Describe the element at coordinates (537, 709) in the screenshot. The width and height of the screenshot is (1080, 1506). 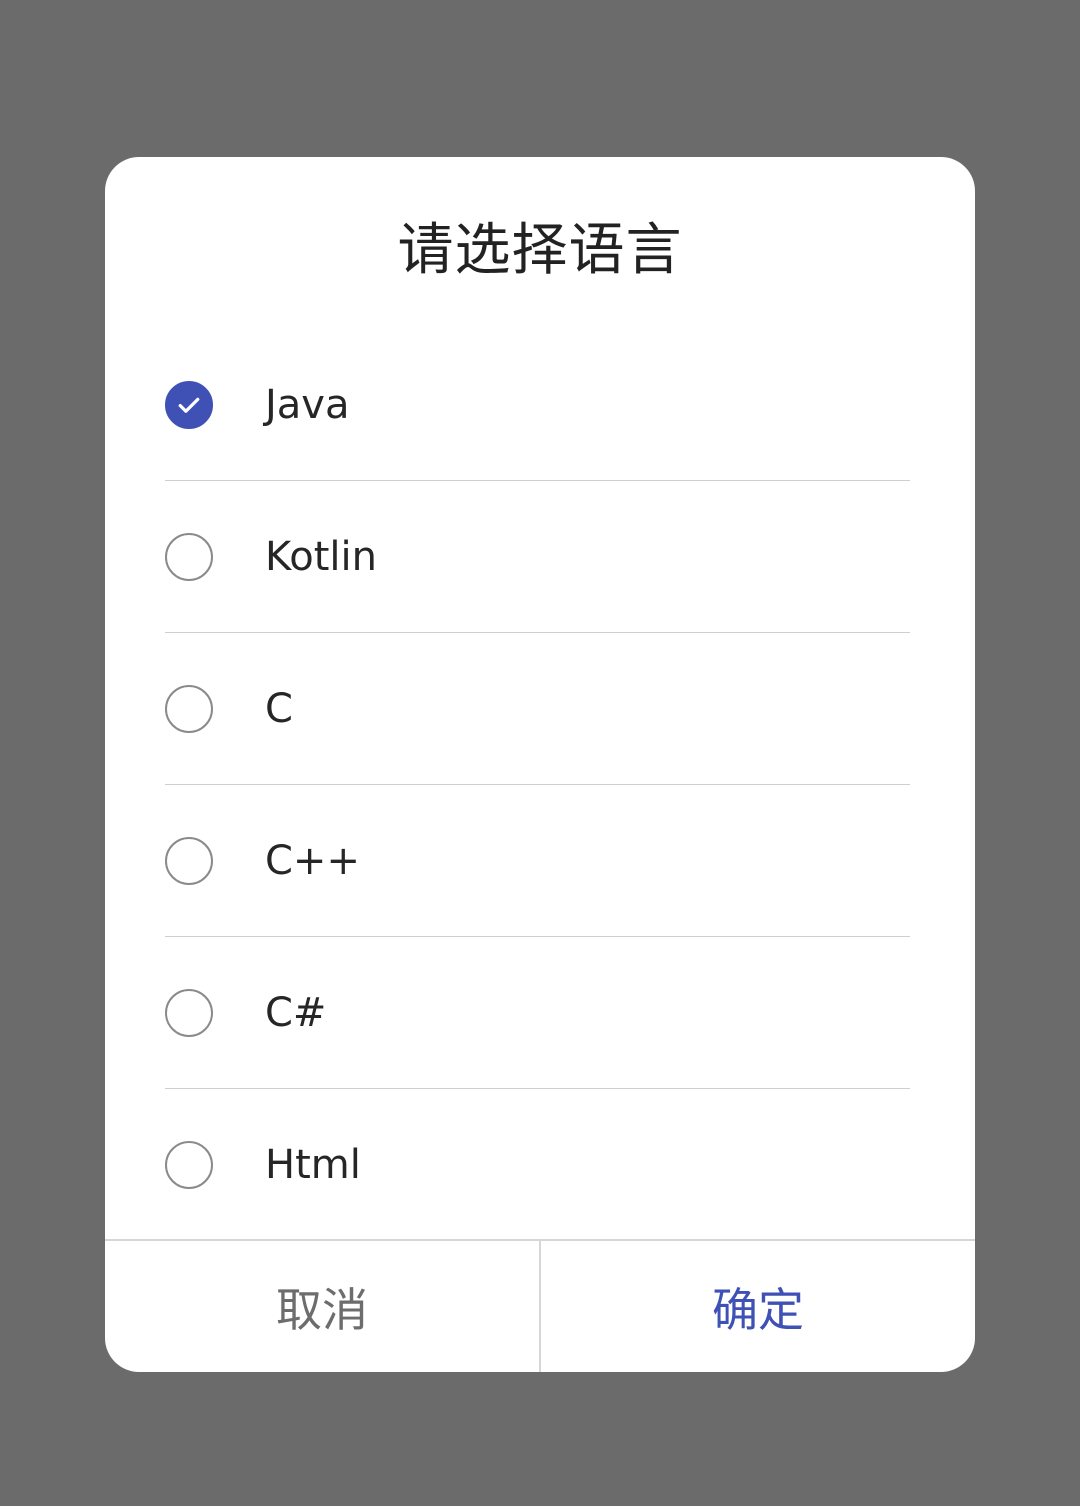
I see `option-c: C` at that location.